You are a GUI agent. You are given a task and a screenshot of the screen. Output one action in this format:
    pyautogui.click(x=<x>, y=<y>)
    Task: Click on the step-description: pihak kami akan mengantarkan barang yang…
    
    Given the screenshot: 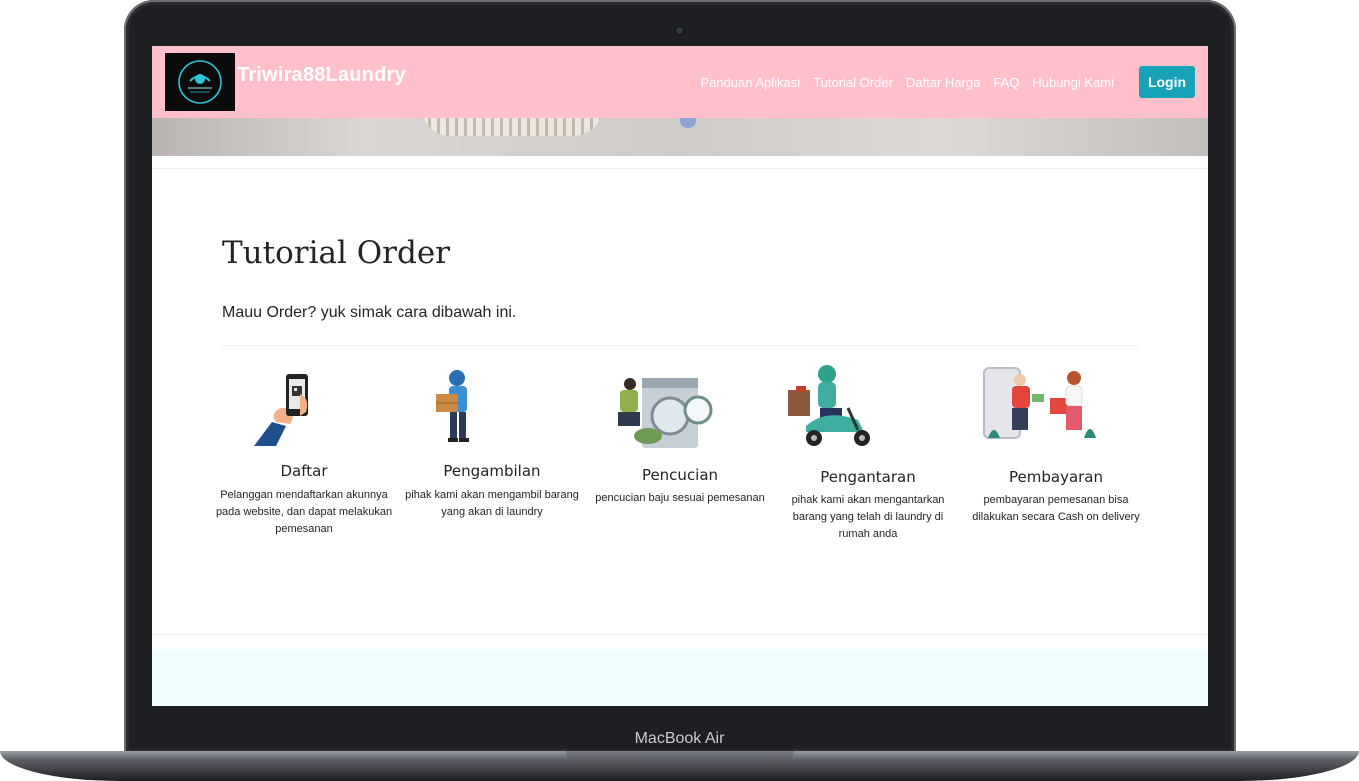 What is the action you would take?
    pyautogui.click(x=868, y=517)
    